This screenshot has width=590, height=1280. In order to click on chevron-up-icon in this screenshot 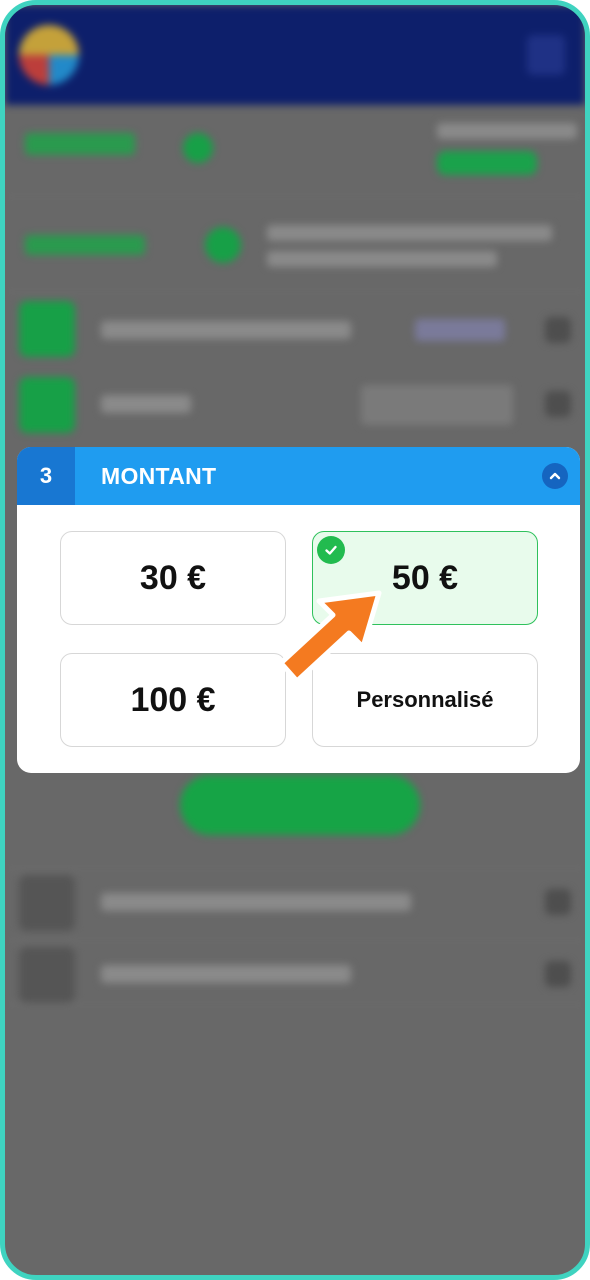, I will do `click(555, 476)`.